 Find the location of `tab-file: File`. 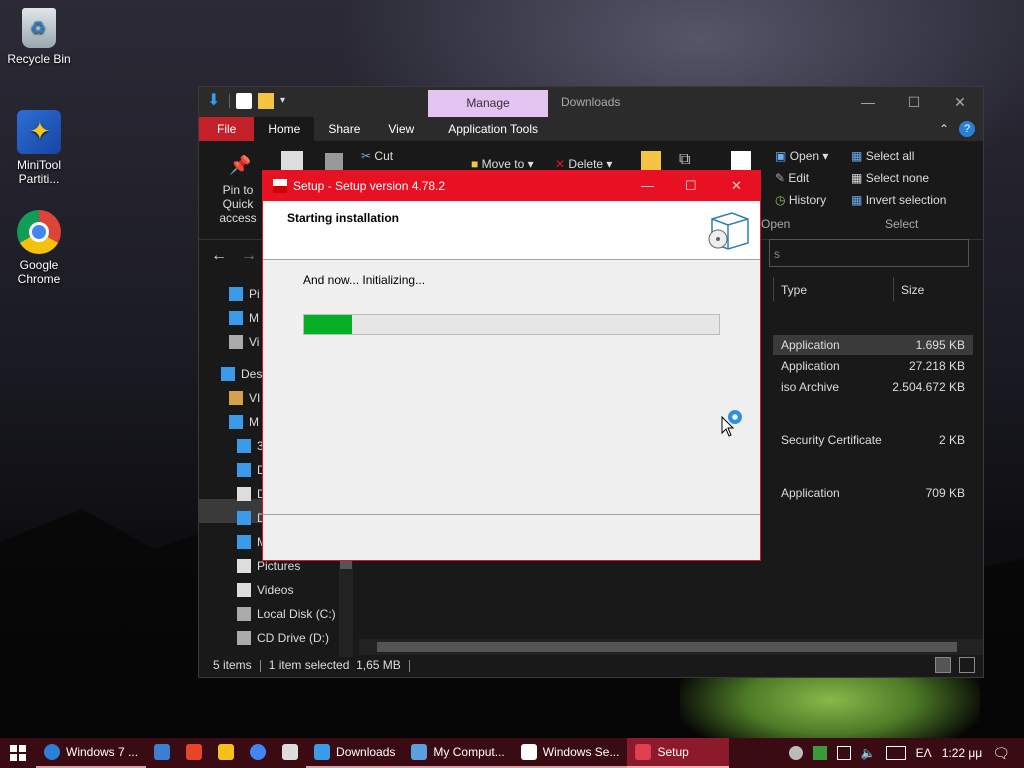

tab-file: File is located at coordinates (227, 129).